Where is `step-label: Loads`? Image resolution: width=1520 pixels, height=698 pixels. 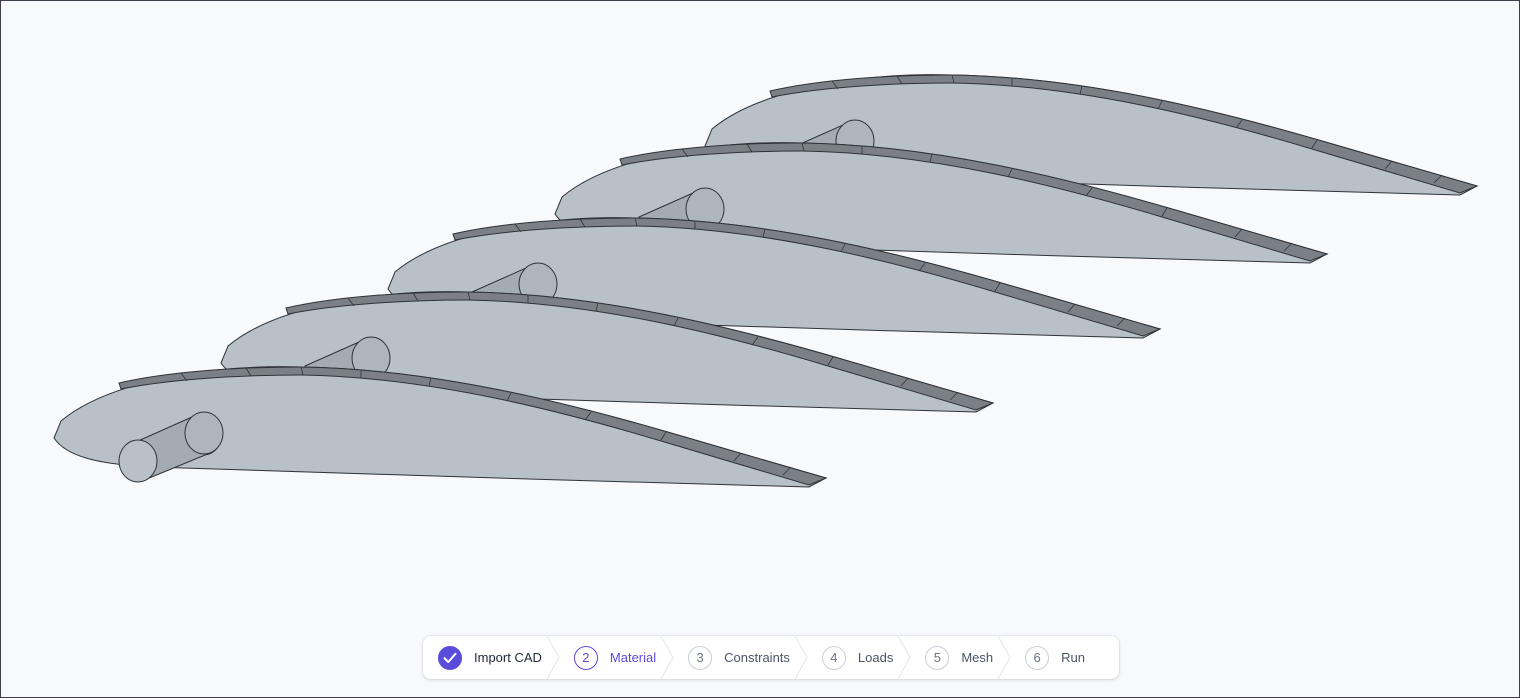 step-label: Loads is located at coordinates (875, 657).